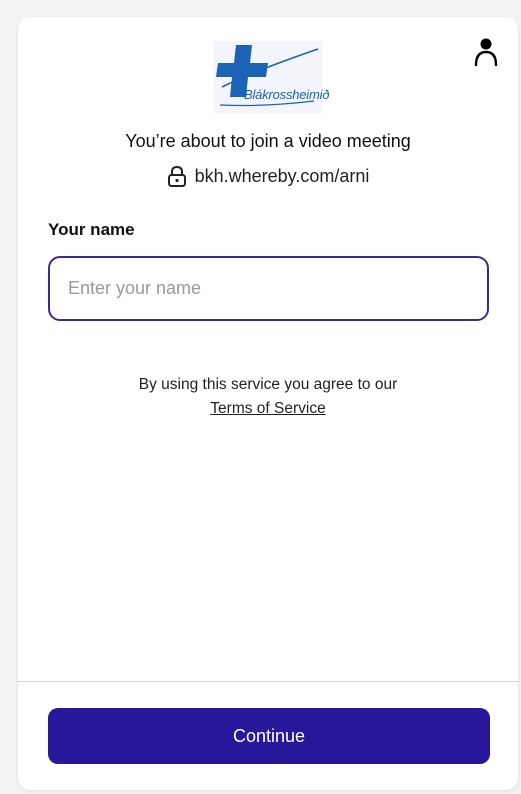 This screenshot has height=794, width=521. I want to click on terms-text: By using this service you agree to our, so click(268, 384).